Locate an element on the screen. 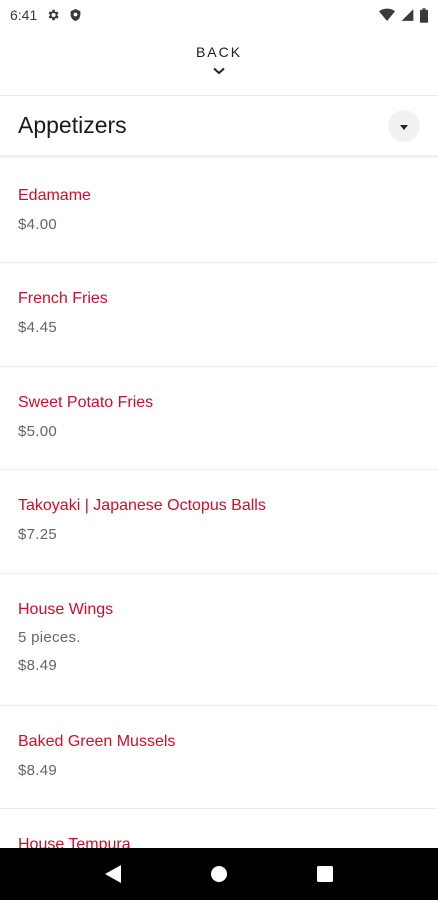 The height and width of the screenshot is (900, 438). back-label: BACK is located at coordinates (219, 52).